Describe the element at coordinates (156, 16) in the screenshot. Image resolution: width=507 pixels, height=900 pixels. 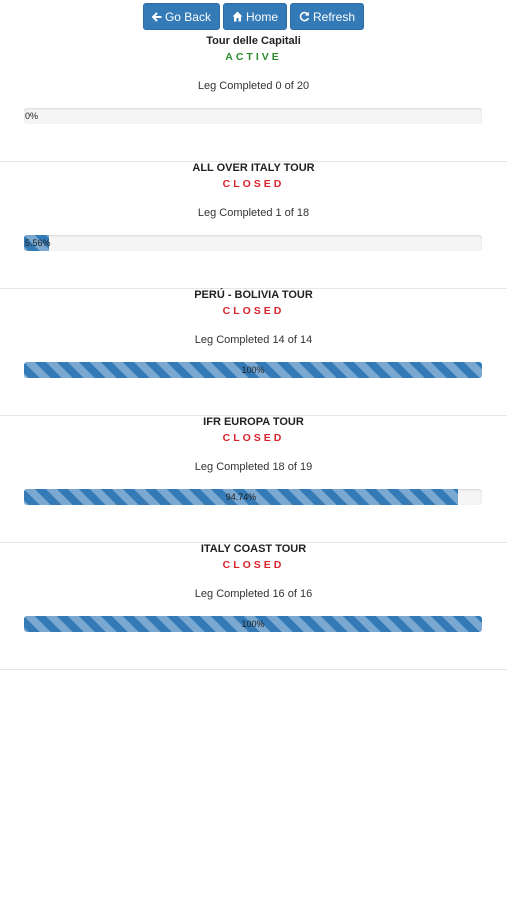
I see `arrow-left-icon` at that location.